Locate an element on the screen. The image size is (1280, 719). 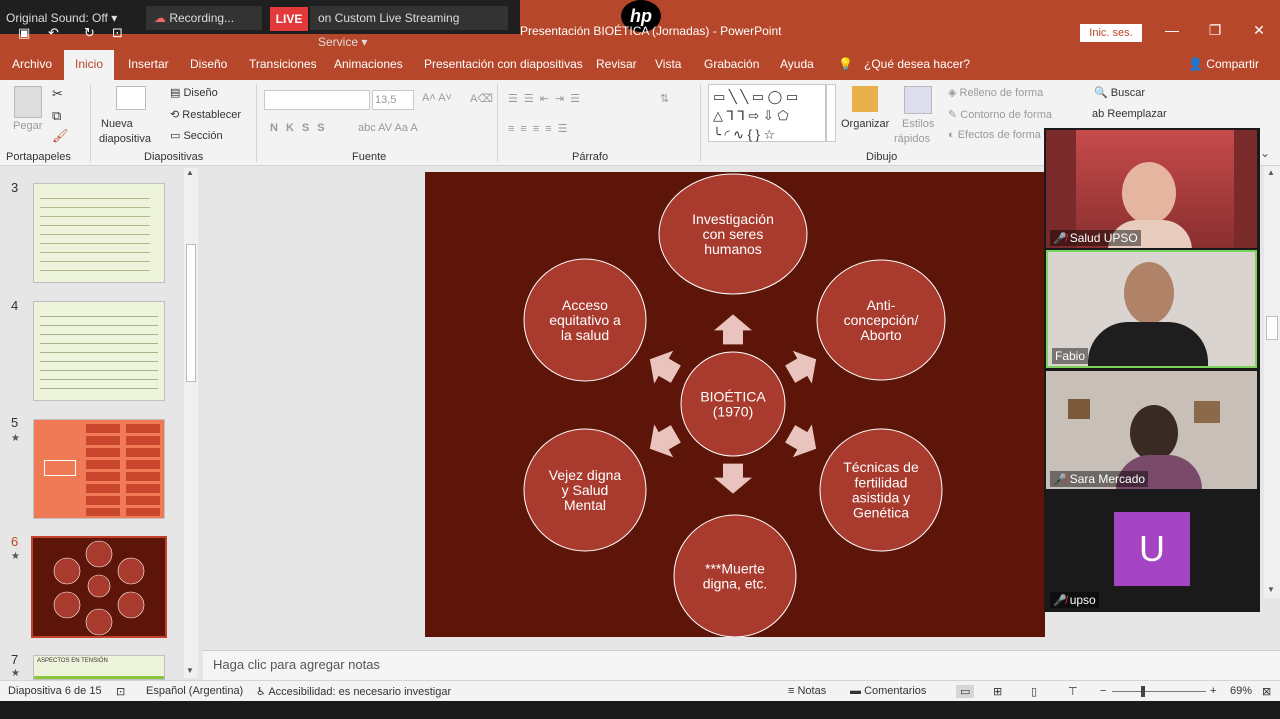
slide-thumbnail-7: ASPECTOS EN TENSIÓN is located at coordinates (99, 667).